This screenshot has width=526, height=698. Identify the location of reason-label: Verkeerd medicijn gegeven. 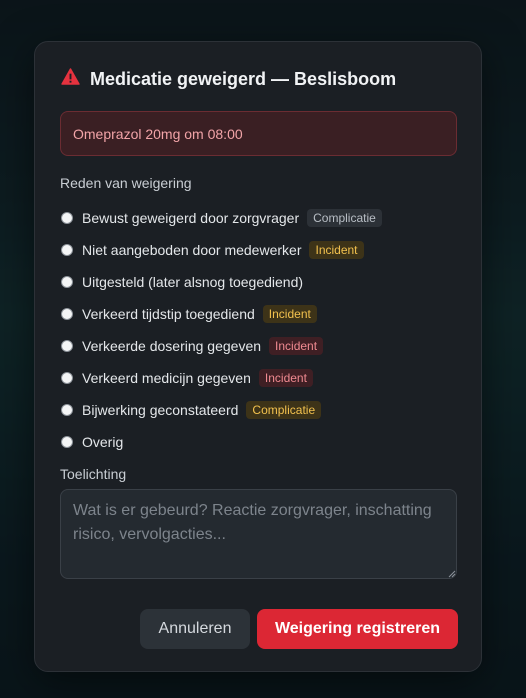
(166, 378).